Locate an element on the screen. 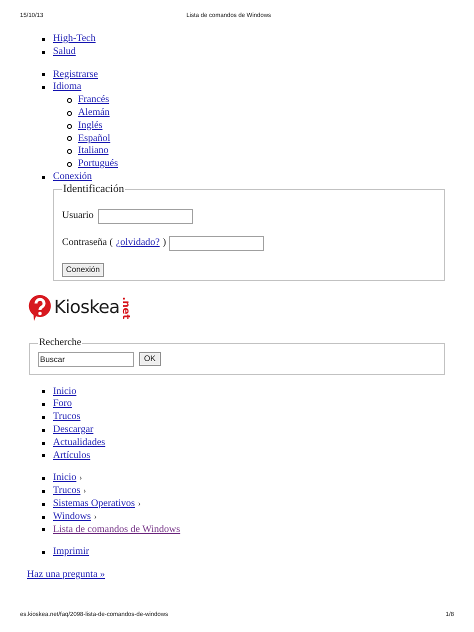 The height and width of the screenshot is (632, 474). login-button: Conexión is located at coordinates (83, 269).